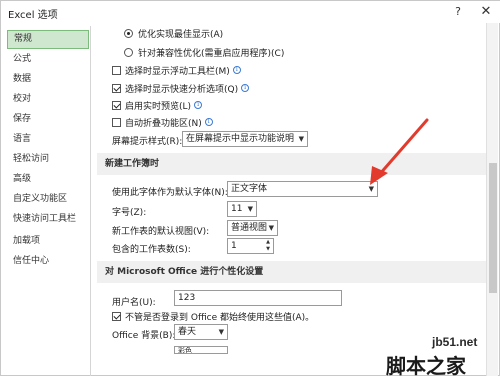 The width and height of the screenshot is (500, 376). I want to click on watermark-logo: jb51.net 脚本之家, so click(442, 355).